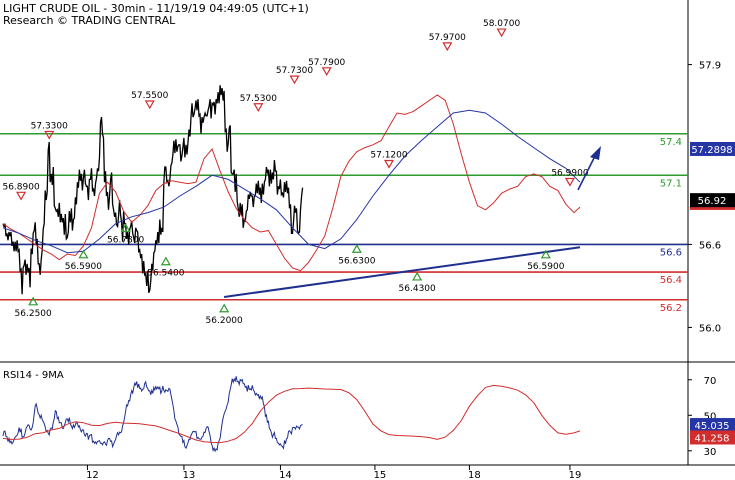 This screenshot has width=735, height=480. I want to click on x-axis: 12 13 14 15 18 19, so click(333, 472).